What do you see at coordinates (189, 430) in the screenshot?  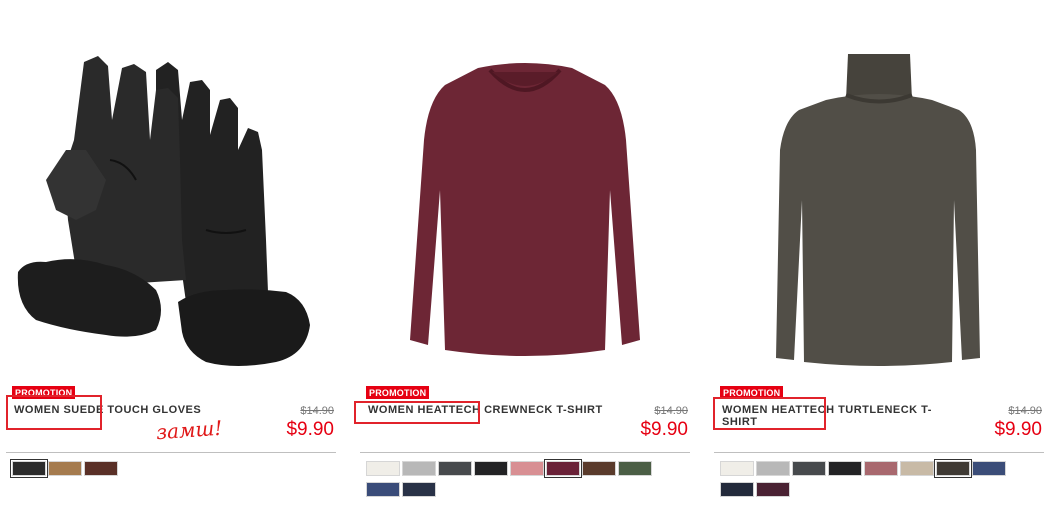 I see `handwritten-note: замш!` at bounding box center [189, 430].